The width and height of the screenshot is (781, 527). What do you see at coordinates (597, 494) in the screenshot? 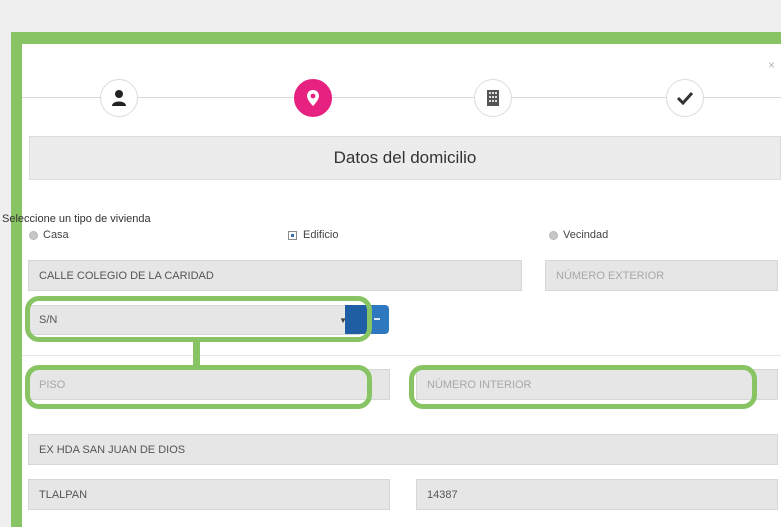
I see `postal-code-field: 14387` at bounding box center [597, 494].